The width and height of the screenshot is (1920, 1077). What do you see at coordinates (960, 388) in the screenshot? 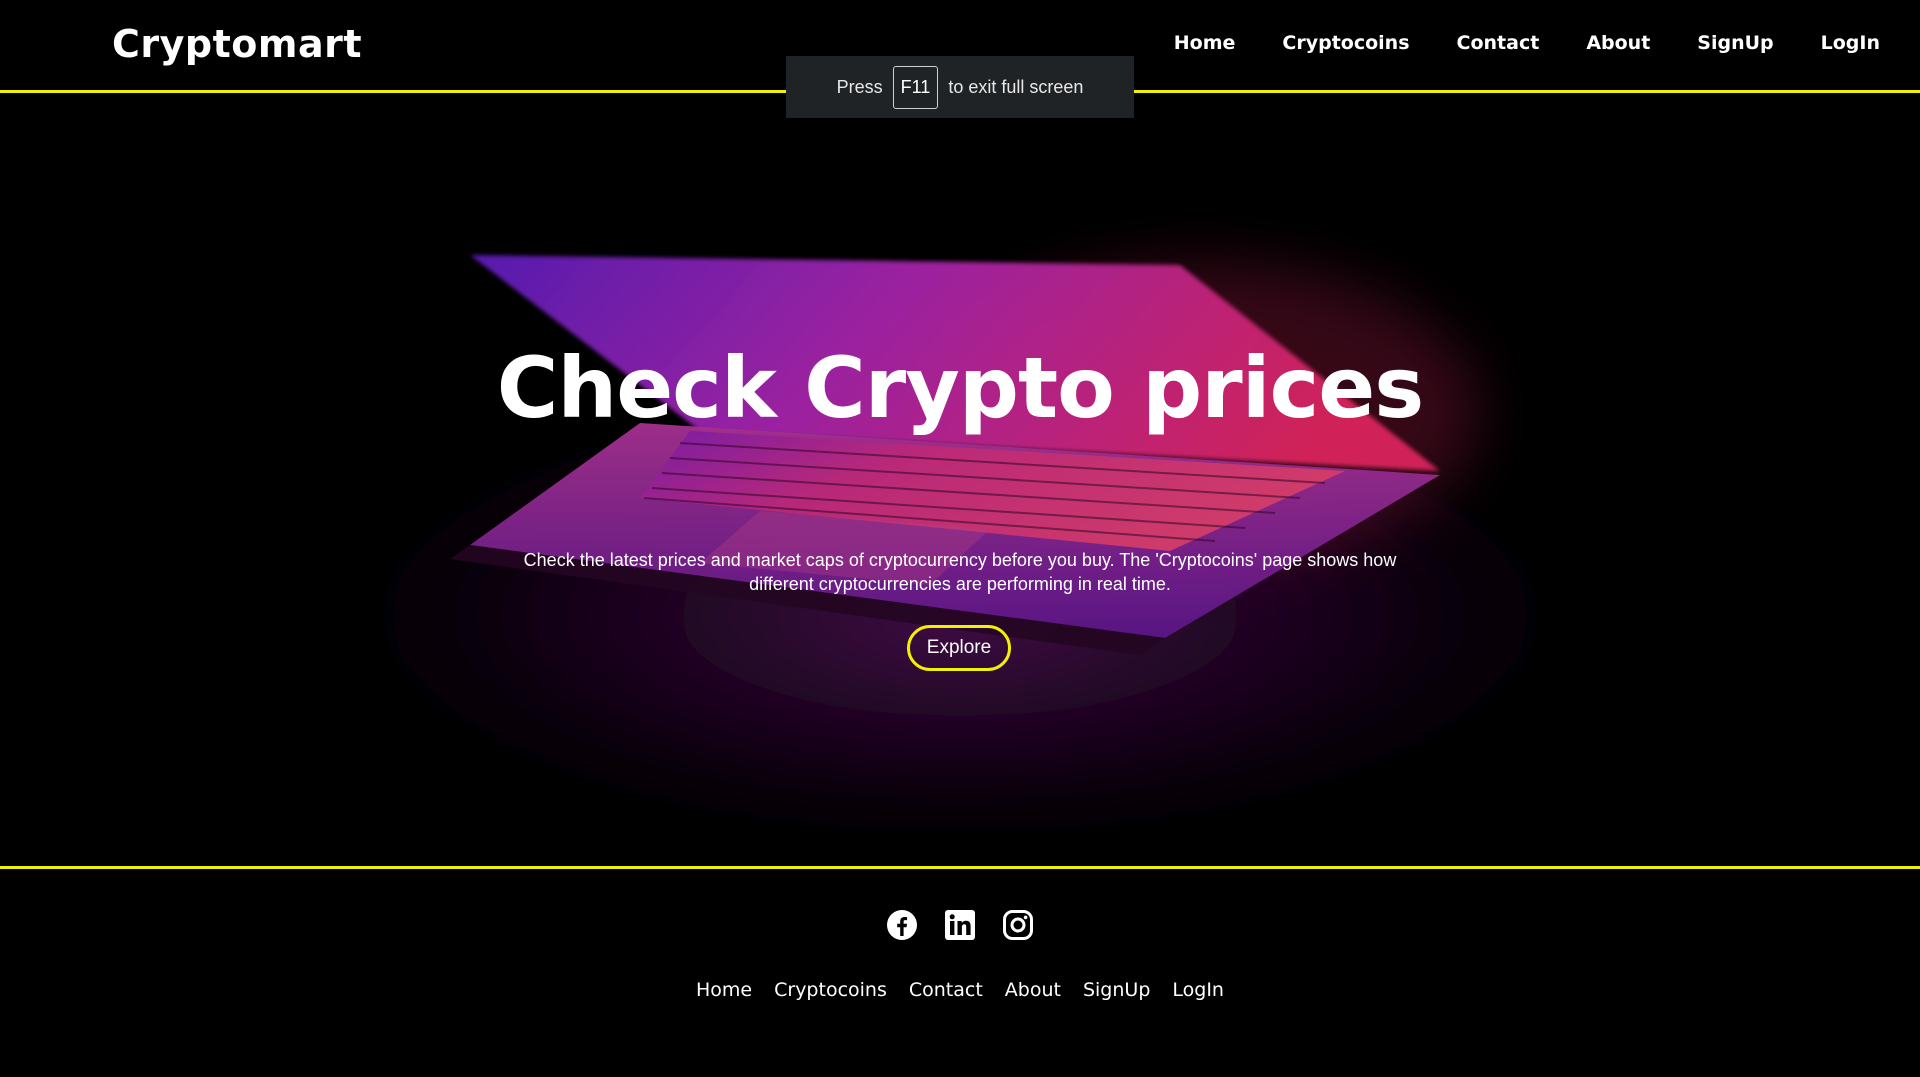
I see `hero-title: Check Crypto prices` at bounding box center [960, 388].